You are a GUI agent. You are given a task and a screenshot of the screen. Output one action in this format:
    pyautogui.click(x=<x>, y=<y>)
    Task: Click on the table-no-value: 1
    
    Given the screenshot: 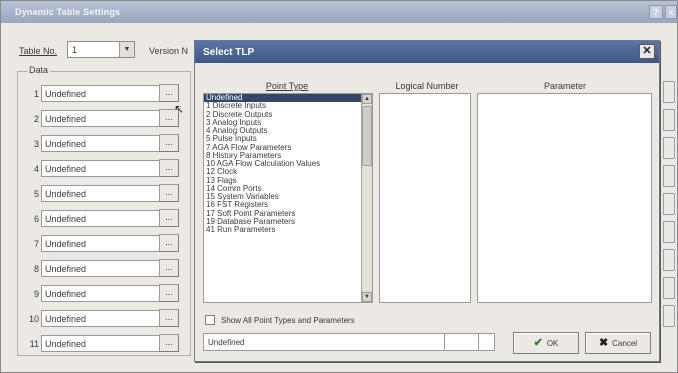 What is the action you would take?
    pyautogui.click(x=75, y=50)
    